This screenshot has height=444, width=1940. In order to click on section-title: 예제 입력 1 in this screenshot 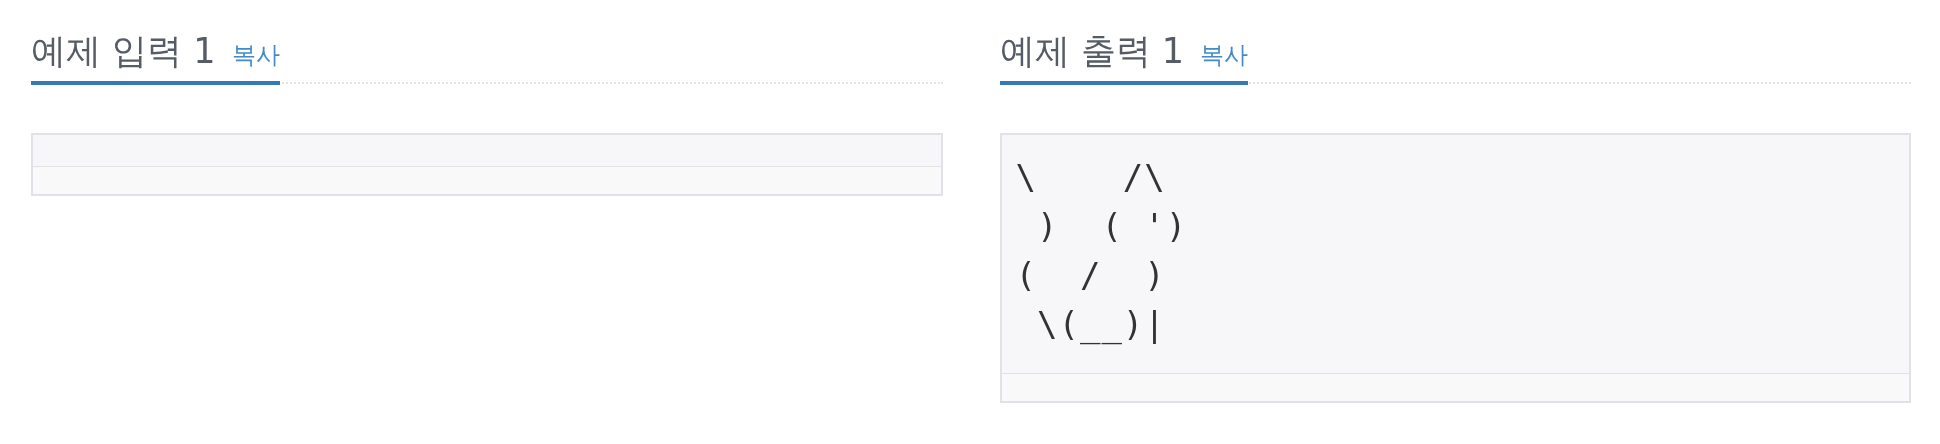, I will do `click(123, 51)`.